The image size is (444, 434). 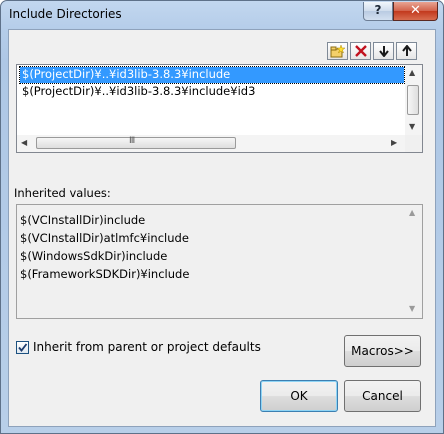 I want to click on new-folder-icon, so click(x=337, y=50).